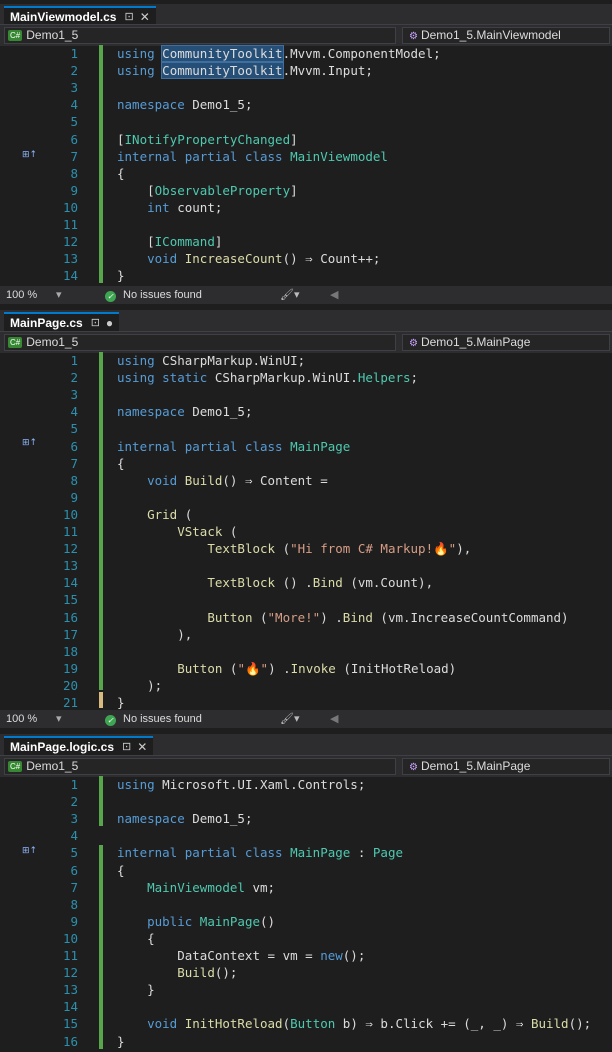  I want to click on code-line: 18, so click(306, 651).